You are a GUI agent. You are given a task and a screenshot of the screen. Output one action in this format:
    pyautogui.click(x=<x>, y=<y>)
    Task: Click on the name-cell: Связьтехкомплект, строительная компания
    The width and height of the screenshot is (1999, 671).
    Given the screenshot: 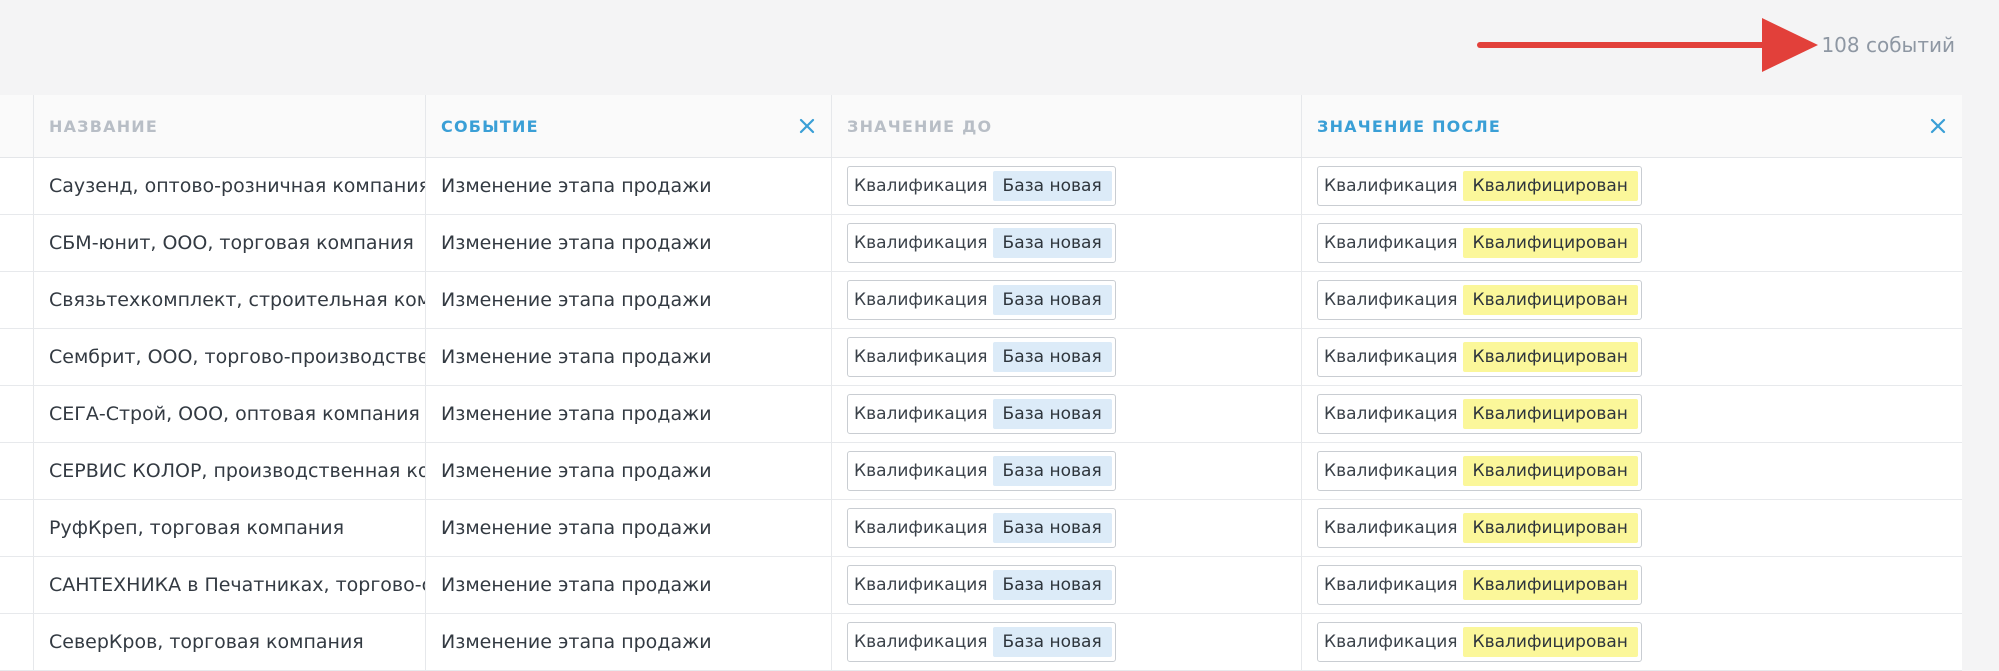 What is the action you would take?
    pyautogui.click(x=230, y=300)
    